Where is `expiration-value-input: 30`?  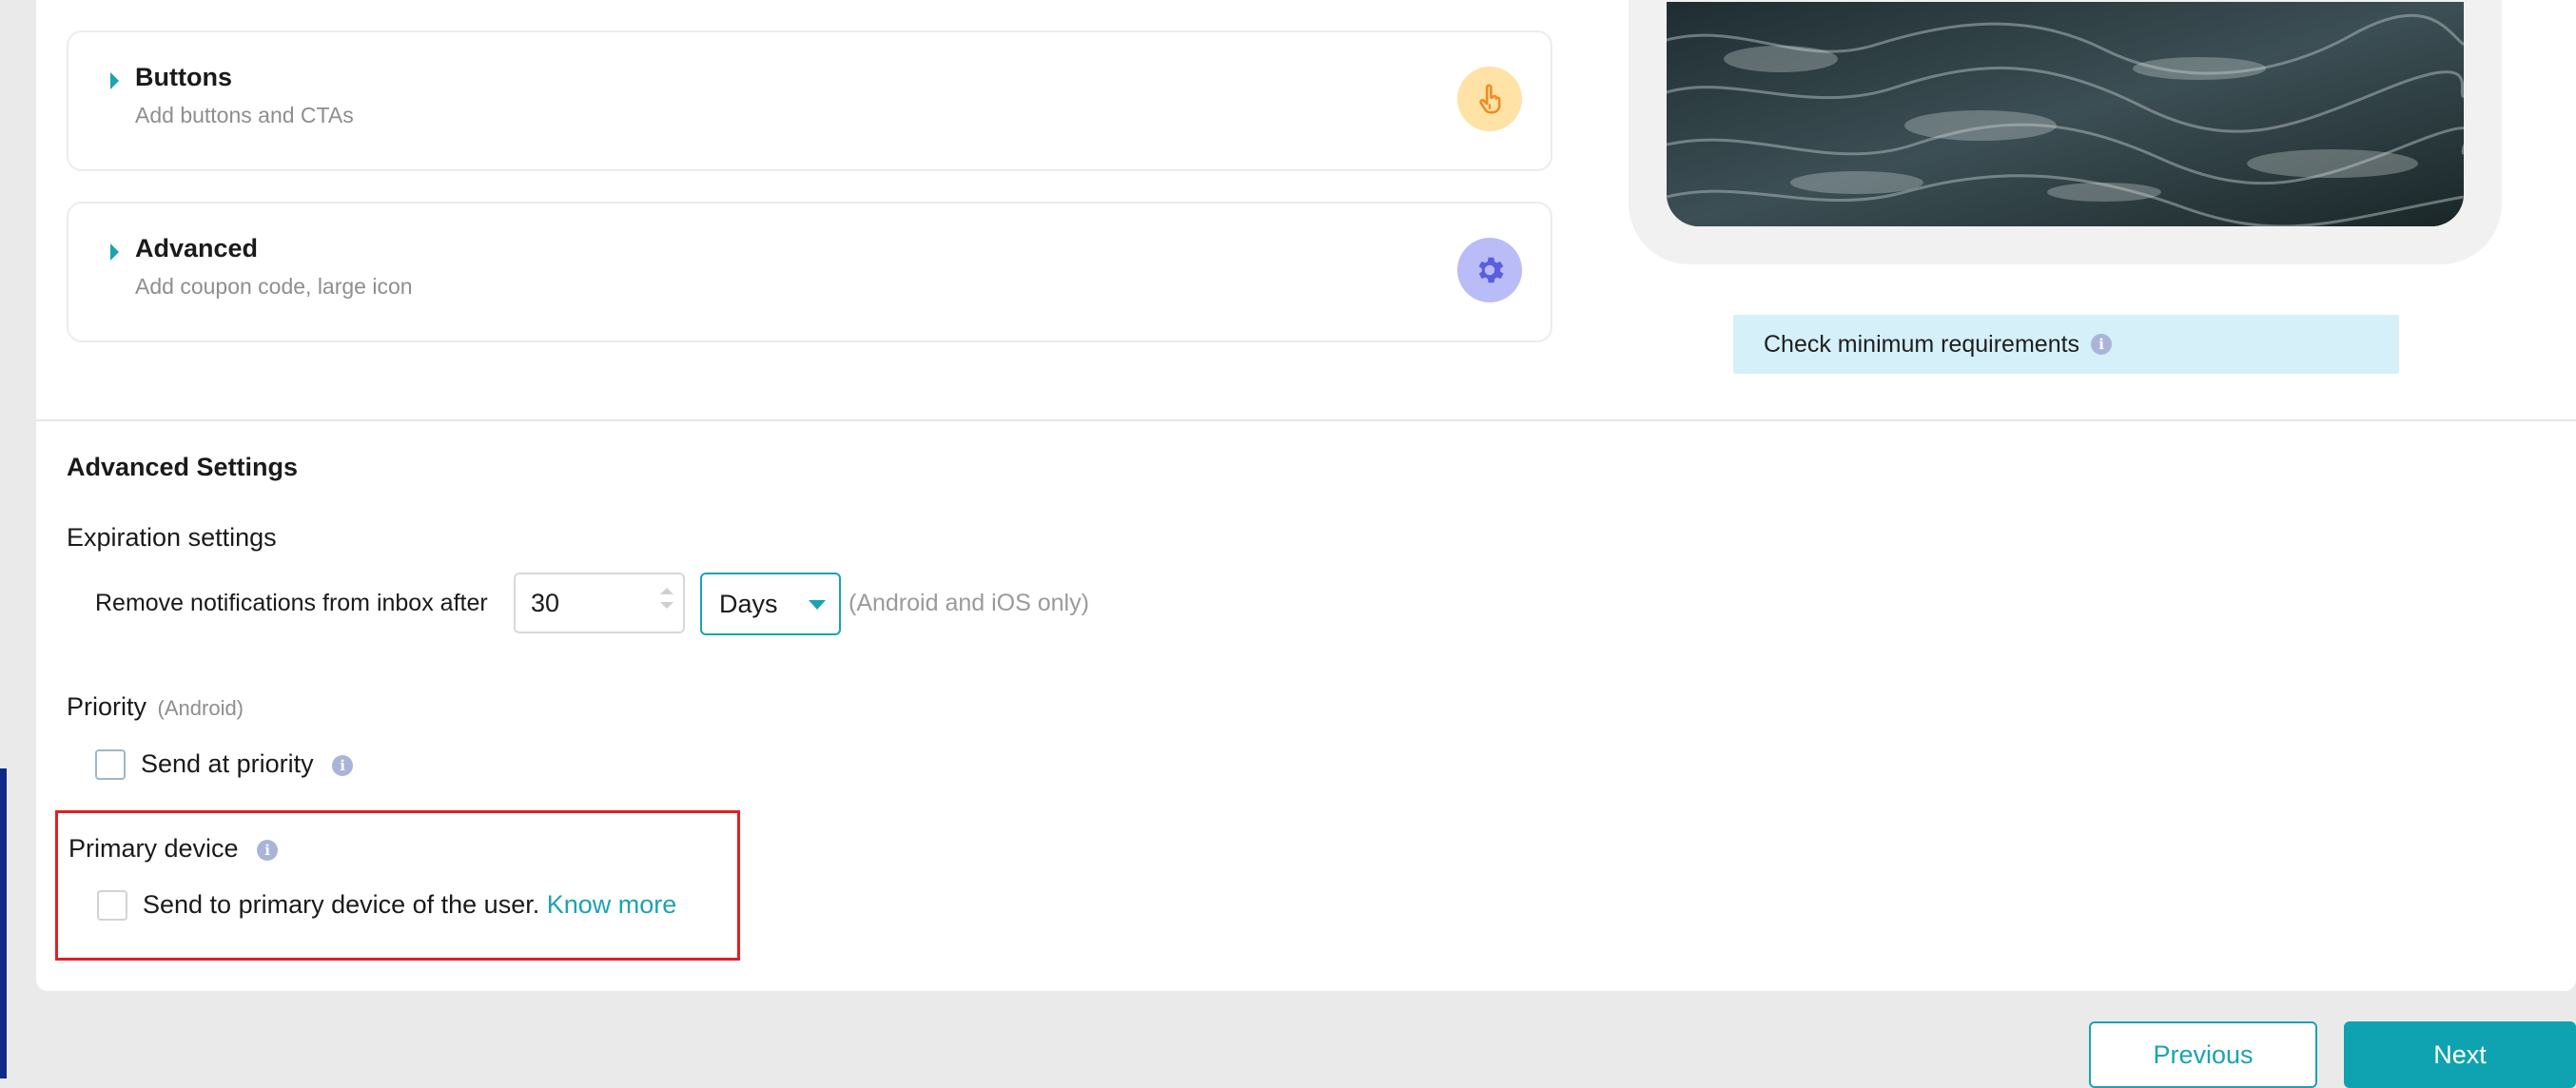
expiration-value-input: 30 is located at coordinates (599, 603).